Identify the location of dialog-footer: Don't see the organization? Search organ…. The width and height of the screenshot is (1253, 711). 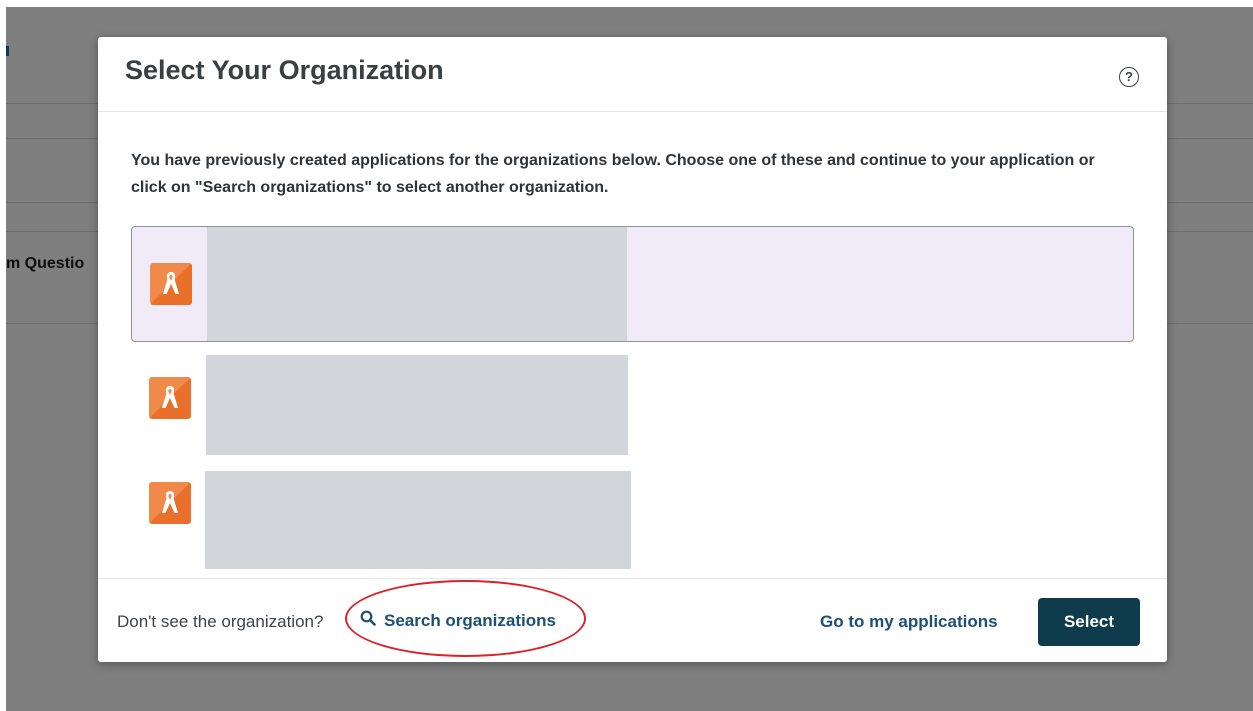
(632, 620).